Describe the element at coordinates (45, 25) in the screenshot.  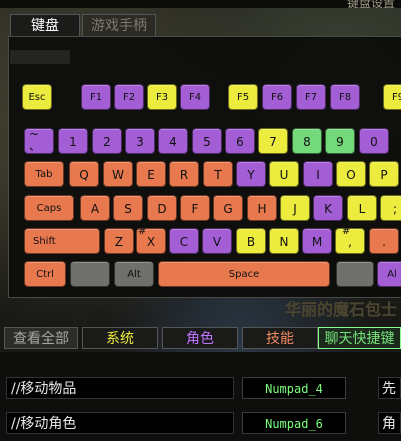
I see `tab-keyboard: 键盘` at that location.